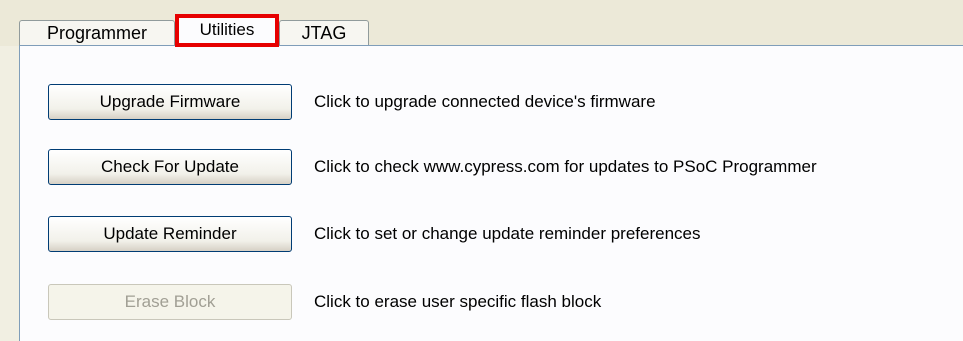 Image resolution: width=963 pixels, height=341 pixels. I want to click on tab-jtag-label: JTAG, so click(324, 33).